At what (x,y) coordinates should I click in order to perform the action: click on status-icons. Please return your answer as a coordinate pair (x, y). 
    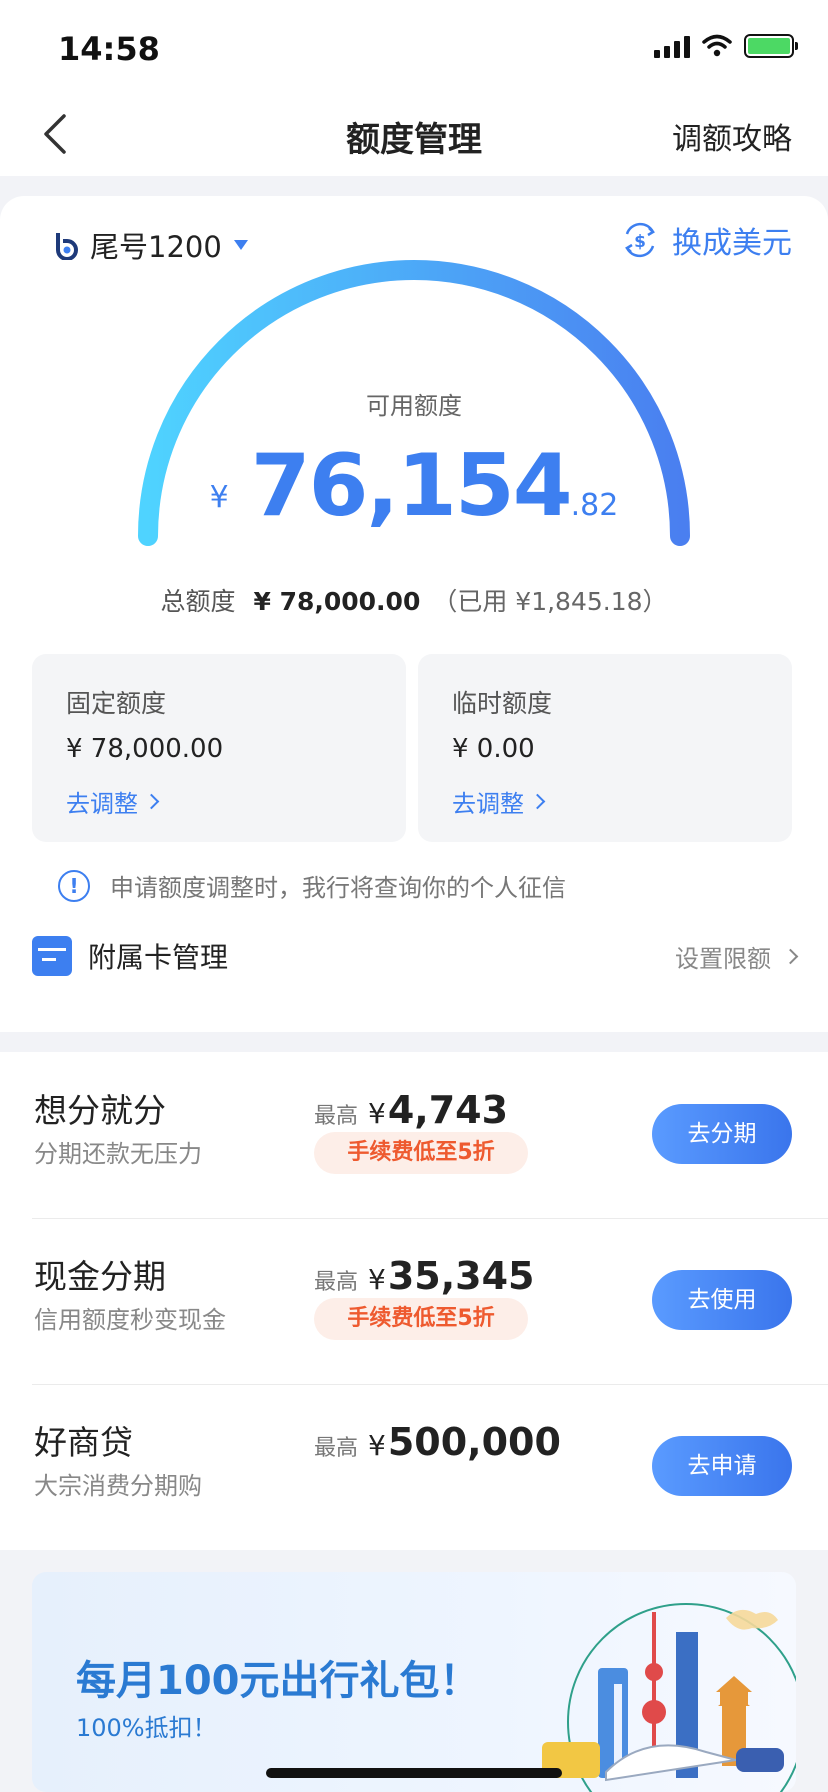
    Looking at the image, I should click on (726, 46).